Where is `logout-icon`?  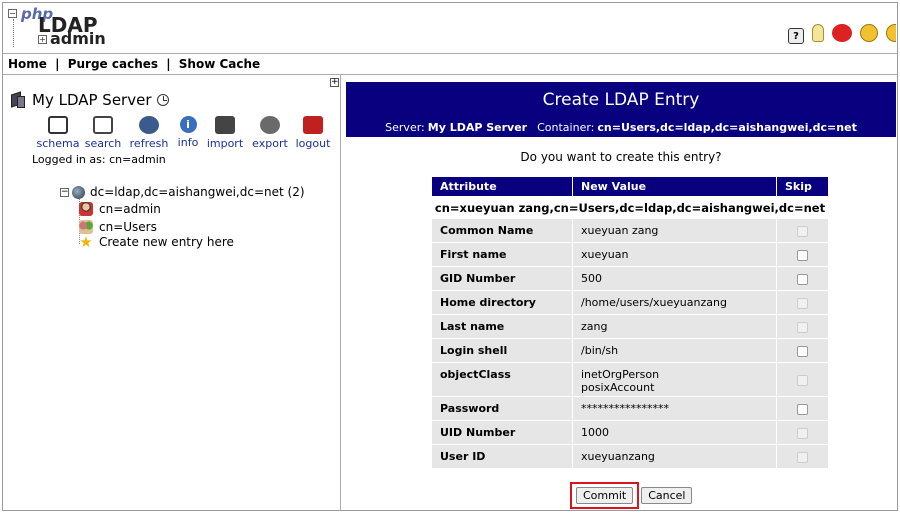
logout-icon is located at coordinates (313, 125).